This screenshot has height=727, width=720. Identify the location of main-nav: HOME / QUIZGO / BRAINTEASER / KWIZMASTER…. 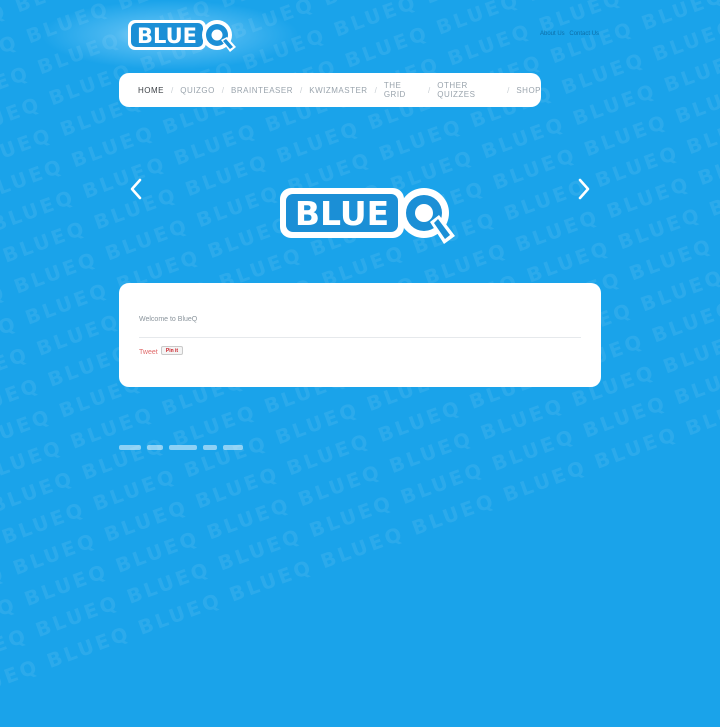
(330, 90).